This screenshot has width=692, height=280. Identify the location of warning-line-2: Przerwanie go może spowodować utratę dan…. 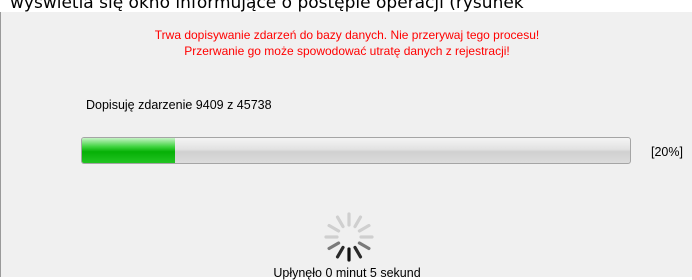
(347, 51).